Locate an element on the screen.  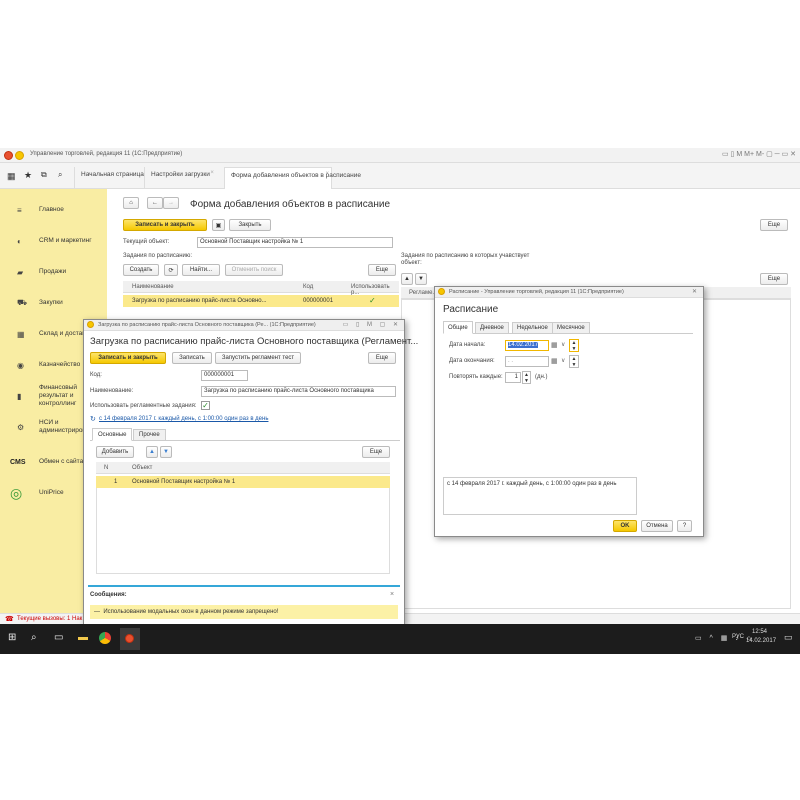
window-controls: ▭ ▯ M ▢ ✕ is located at coordinates (372, 324).